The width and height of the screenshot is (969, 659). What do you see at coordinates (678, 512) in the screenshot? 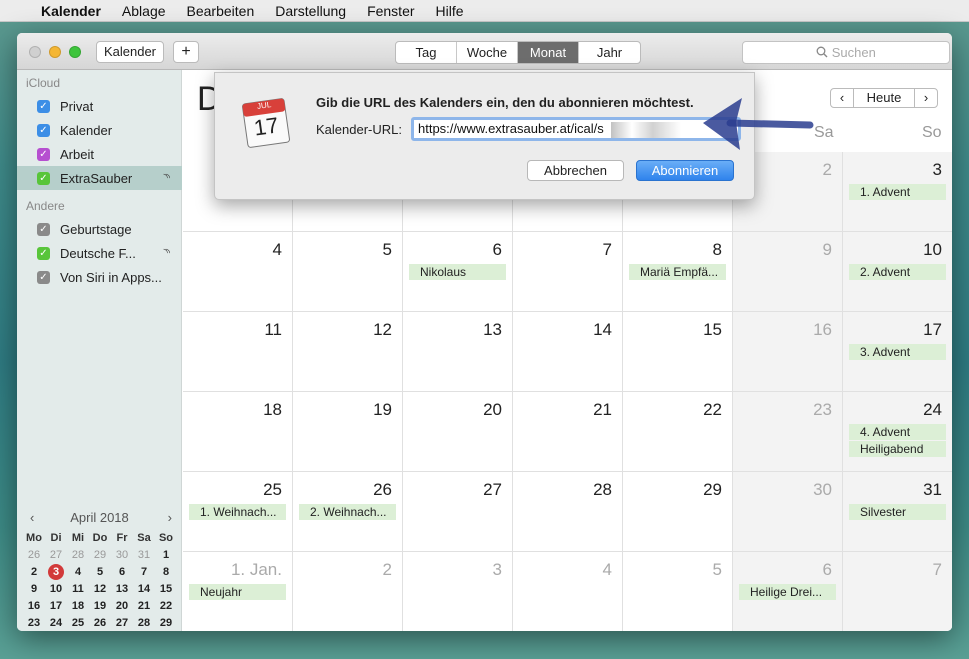
I see `day-cell: 29` at bounding box center [678, 512].